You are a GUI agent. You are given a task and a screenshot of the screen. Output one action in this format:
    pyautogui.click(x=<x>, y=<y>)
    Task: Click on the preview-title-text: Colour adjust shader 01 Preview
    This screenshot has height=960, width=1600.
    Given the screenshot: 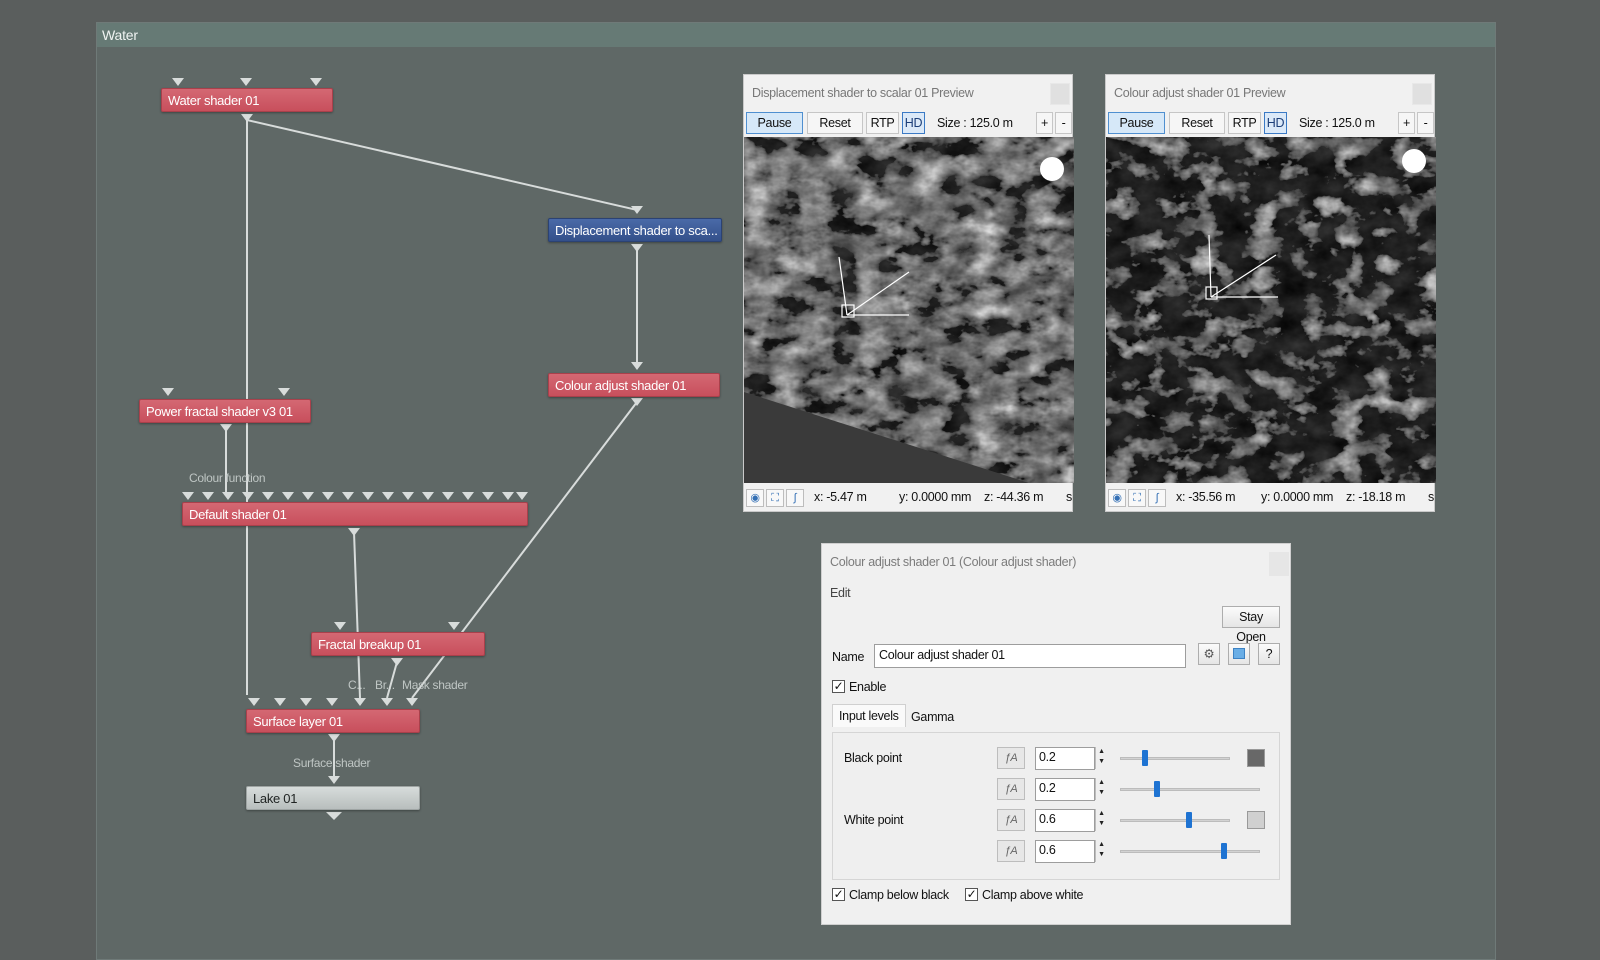 What is the action you would take?
    pyautogui.click(x=1200, y=93)
    